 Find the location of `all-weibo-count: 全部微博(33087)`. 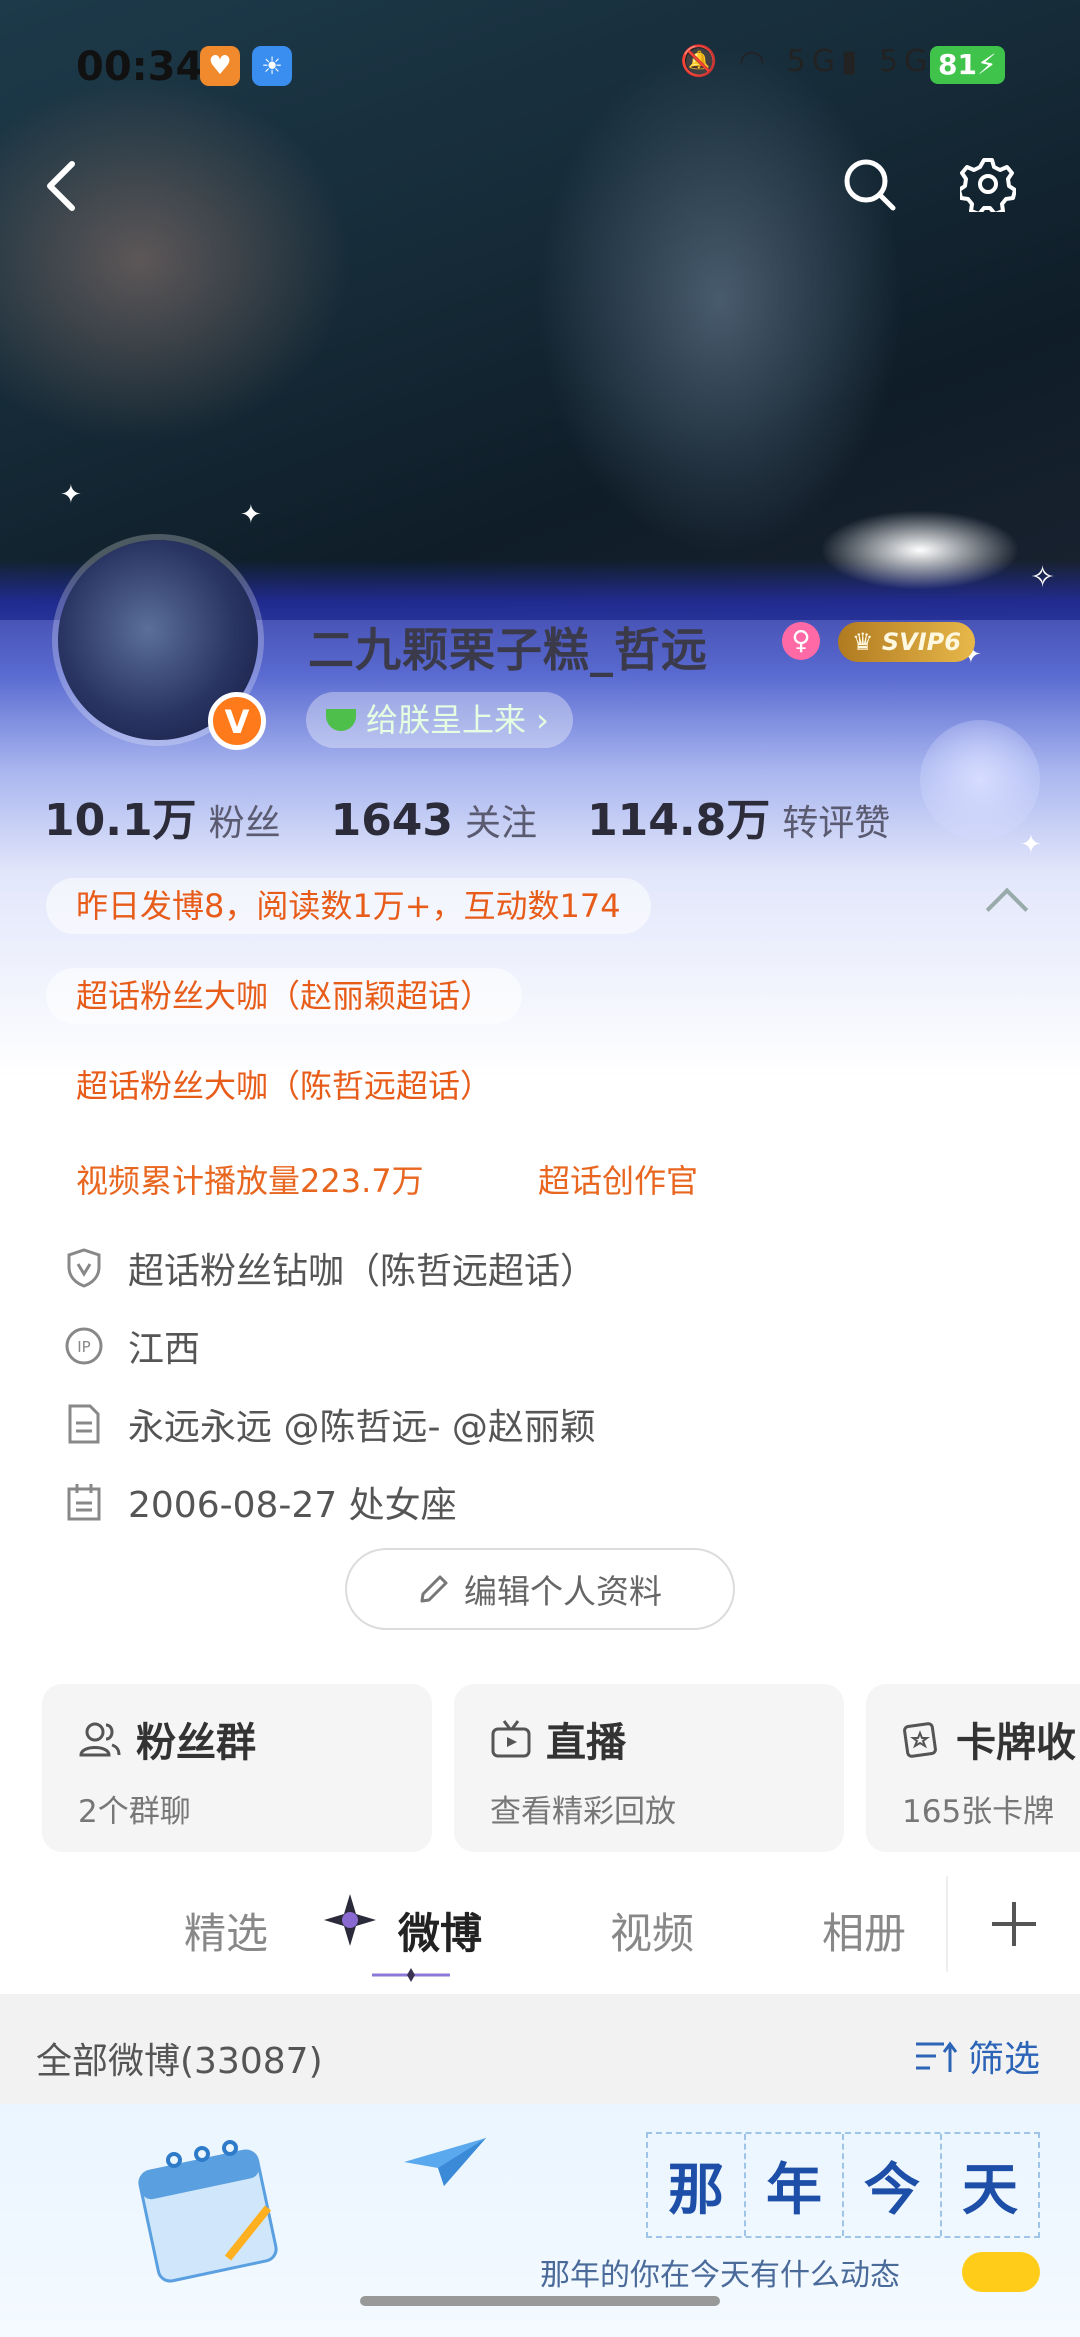

all-weibo-count: 全部微博(33087) is located at coordinates (179, 2061).